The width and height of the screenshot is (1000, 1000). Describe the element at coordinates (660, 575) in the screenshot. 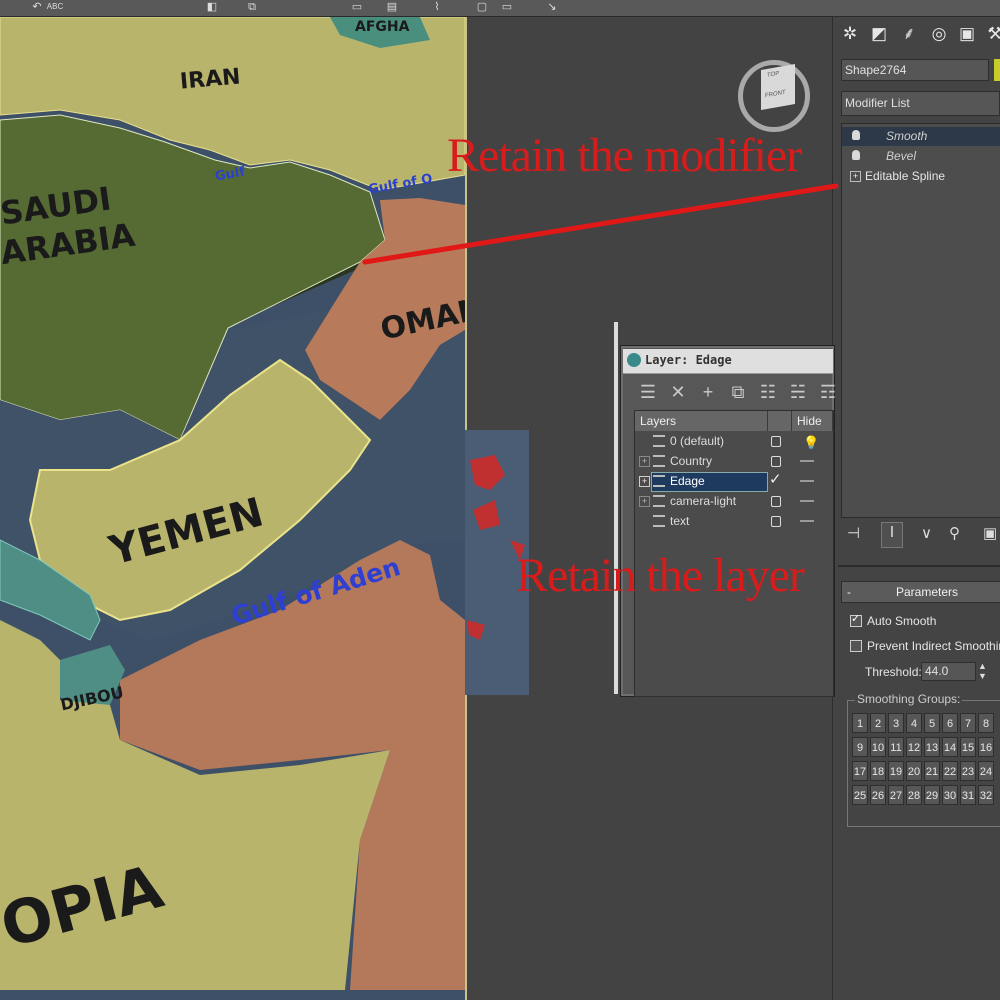

I see `annotation-retain-layer: Retain the layer` at that location.